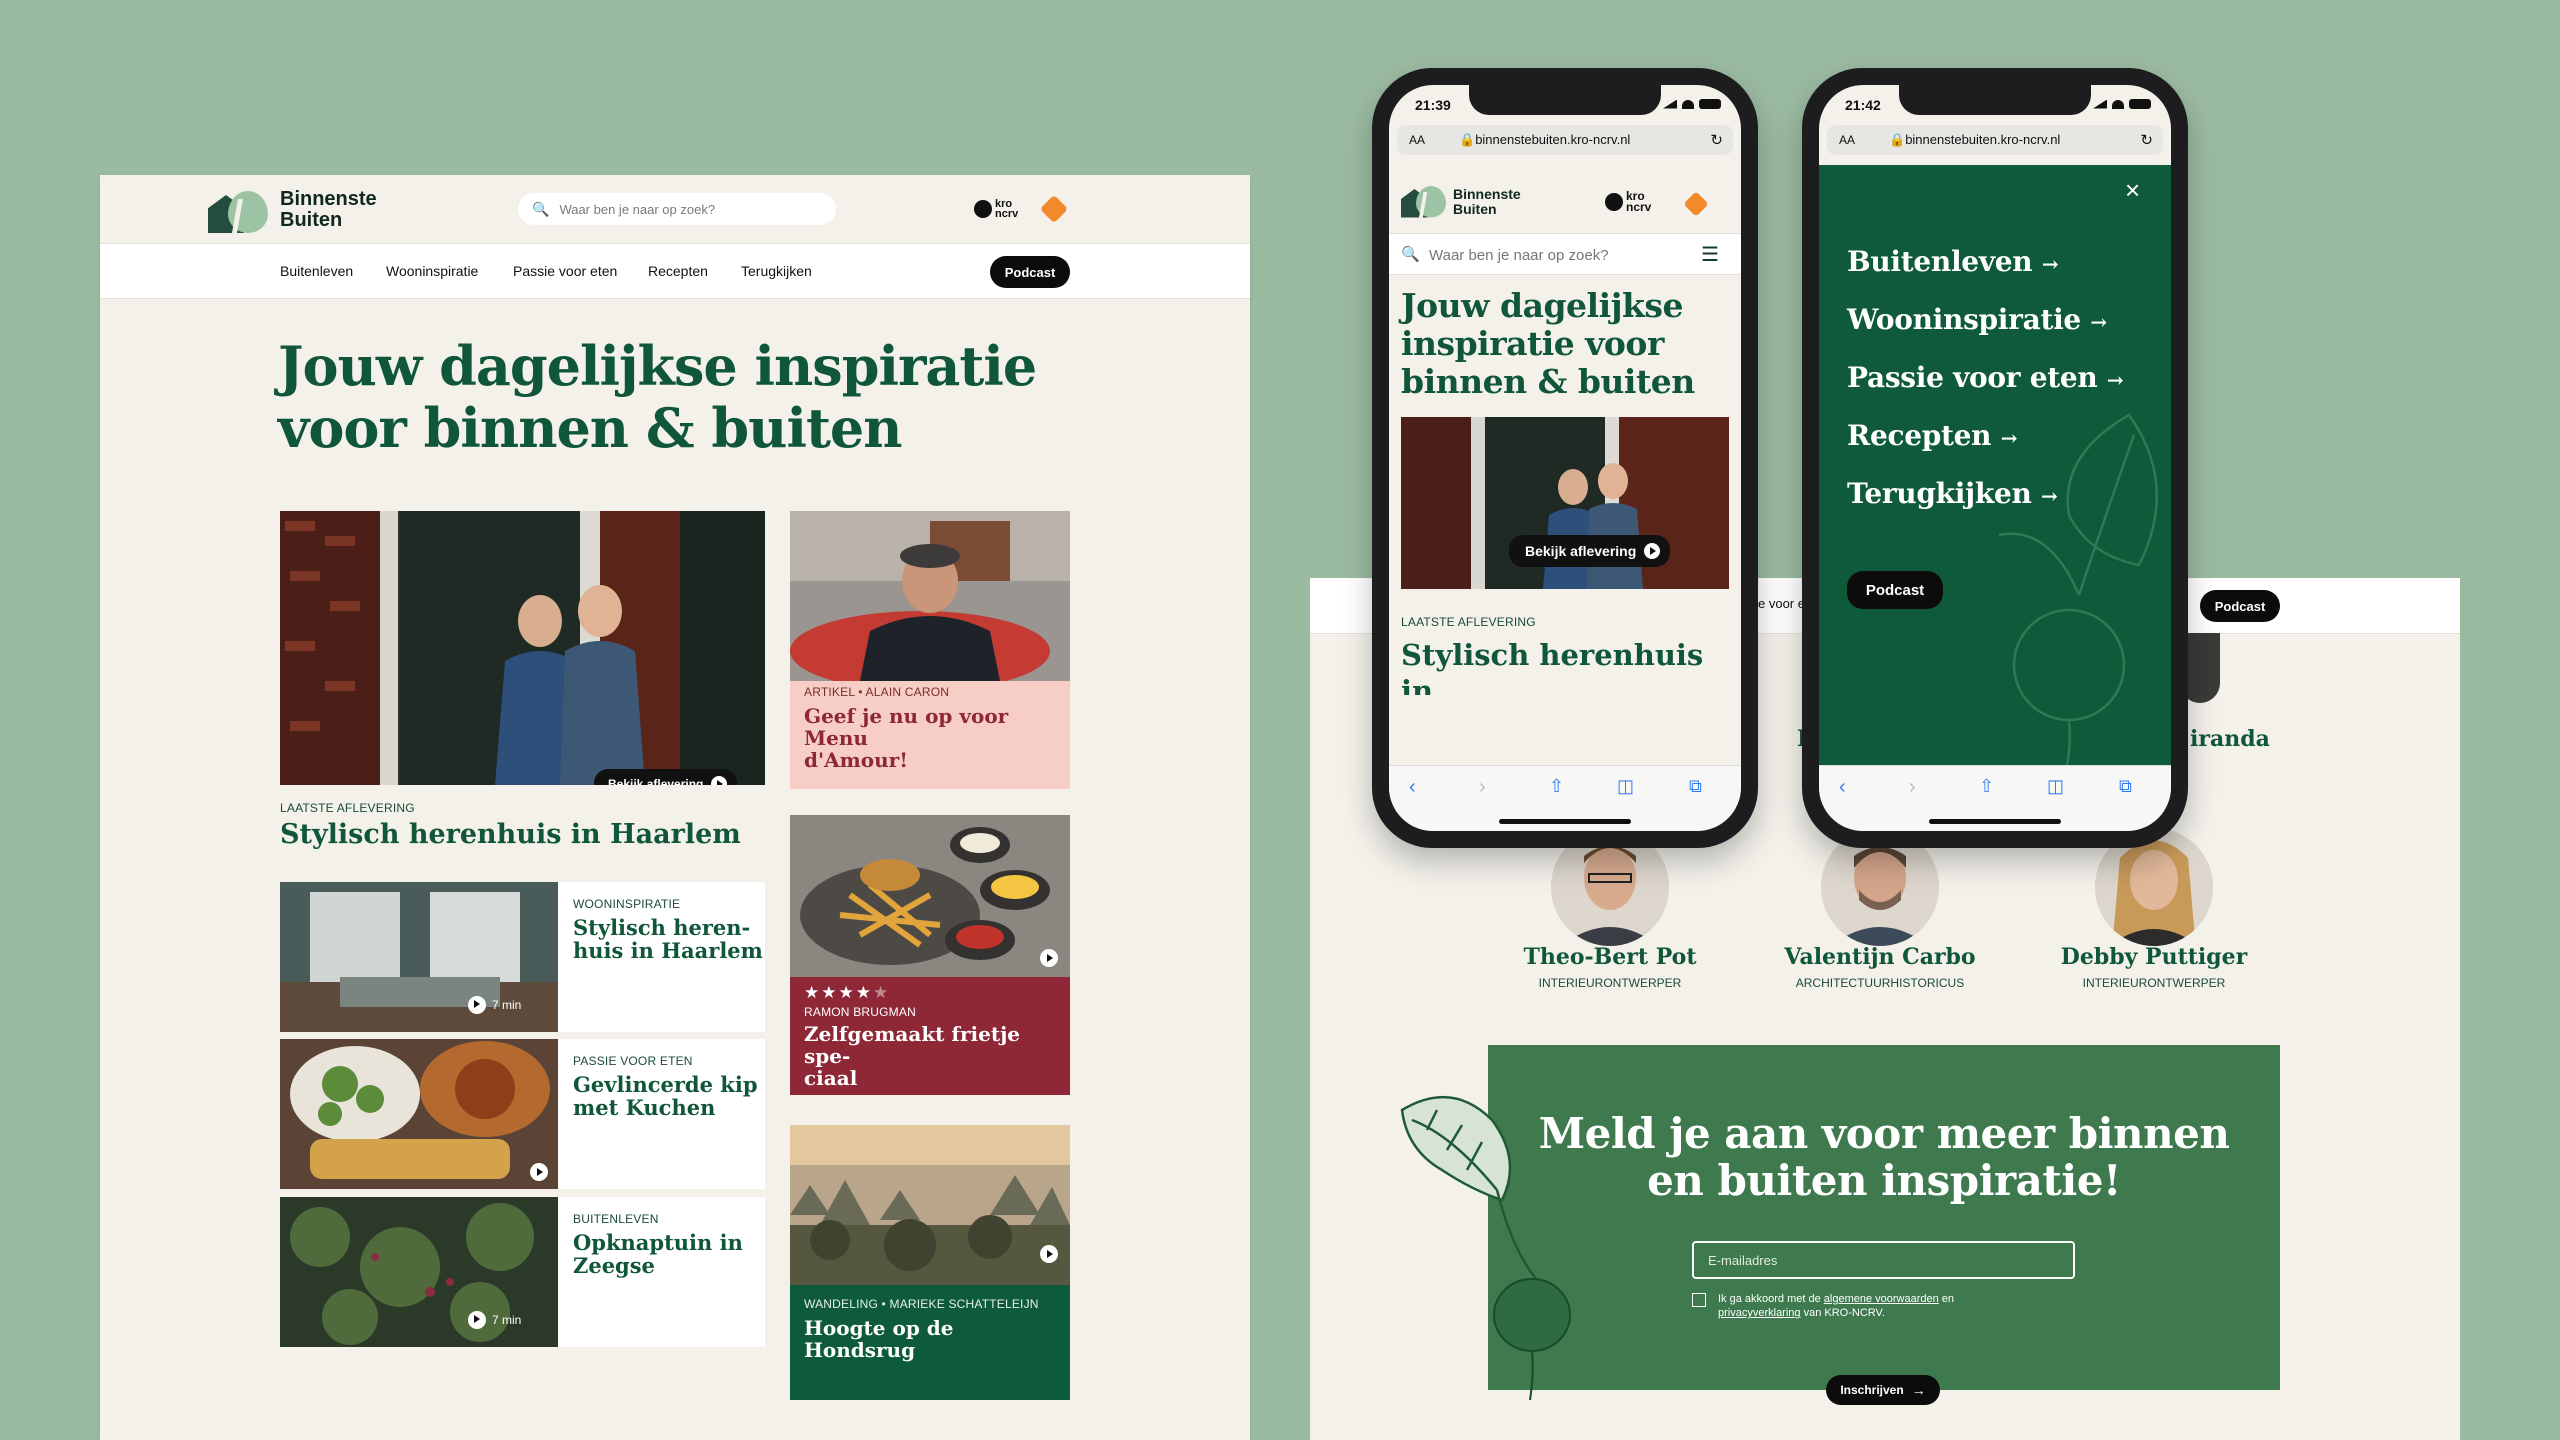 The height and width of the screenshot is (1440, 2560). Describe the element at coordinates (1781, 603) in the screenshot. I see `nav-fragment: e voor e` at that location.